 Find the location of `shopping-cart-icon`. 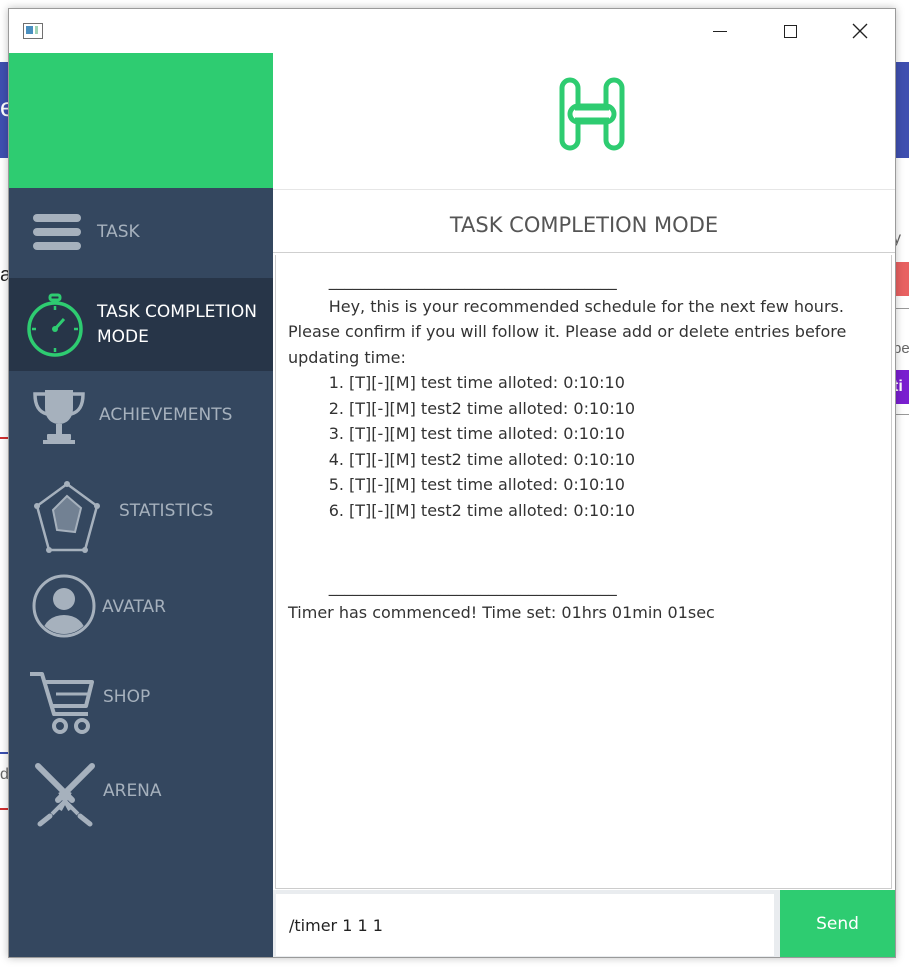

shopping-cart-icon is located at coordinates (61, 702).